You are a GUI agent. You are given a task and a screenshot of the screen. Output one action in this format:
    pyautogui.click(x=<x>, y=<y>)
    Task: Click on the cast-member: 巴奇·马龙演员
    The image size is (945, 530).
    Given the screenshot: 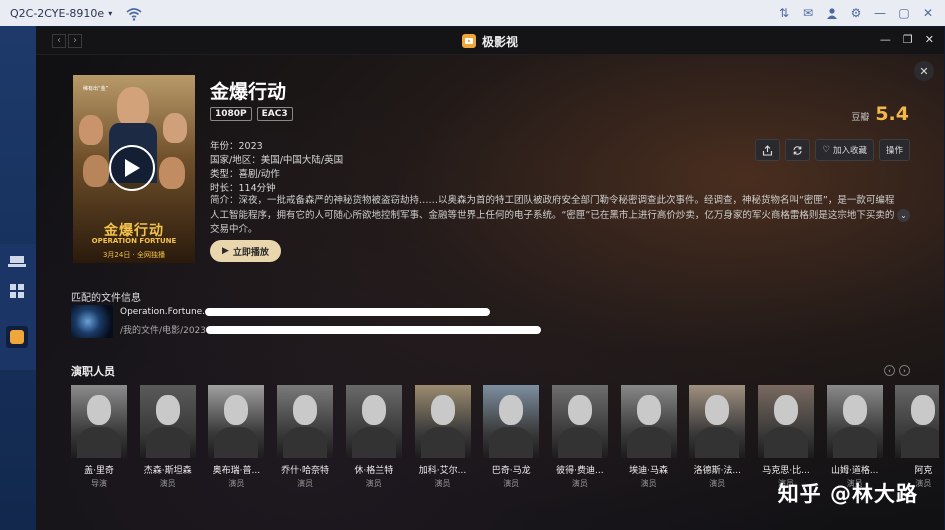 What is the action you would take?
    pyautogui.click(x=511, y=437)
    